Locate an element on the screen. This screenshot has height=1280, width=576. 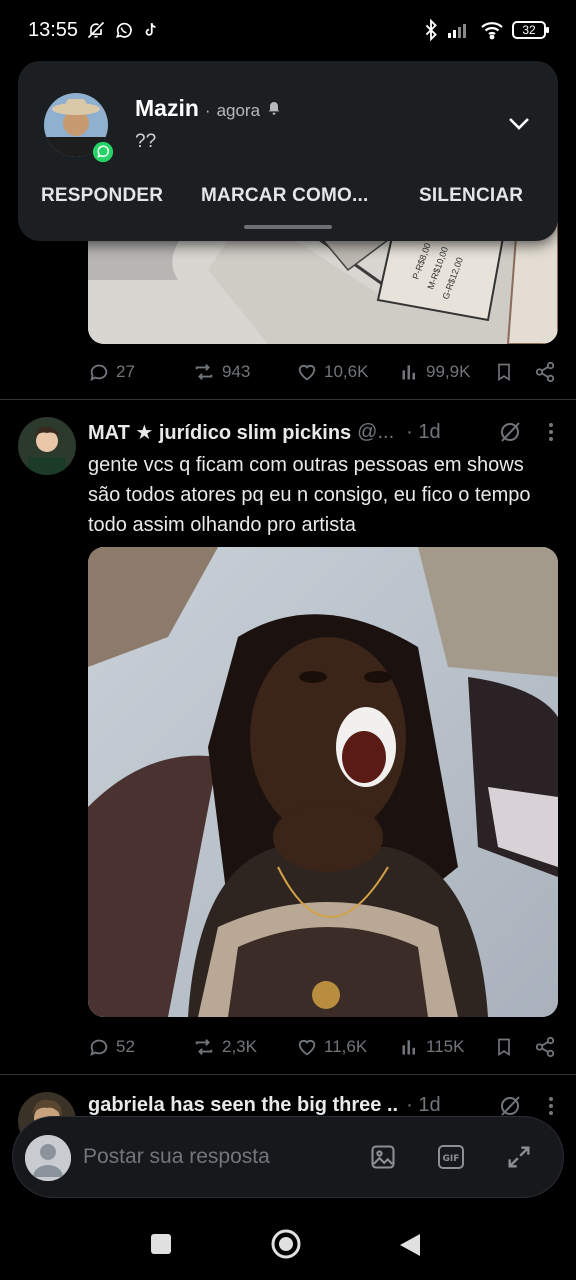
alarm-bell-icon is located at coordinates (274, 110).